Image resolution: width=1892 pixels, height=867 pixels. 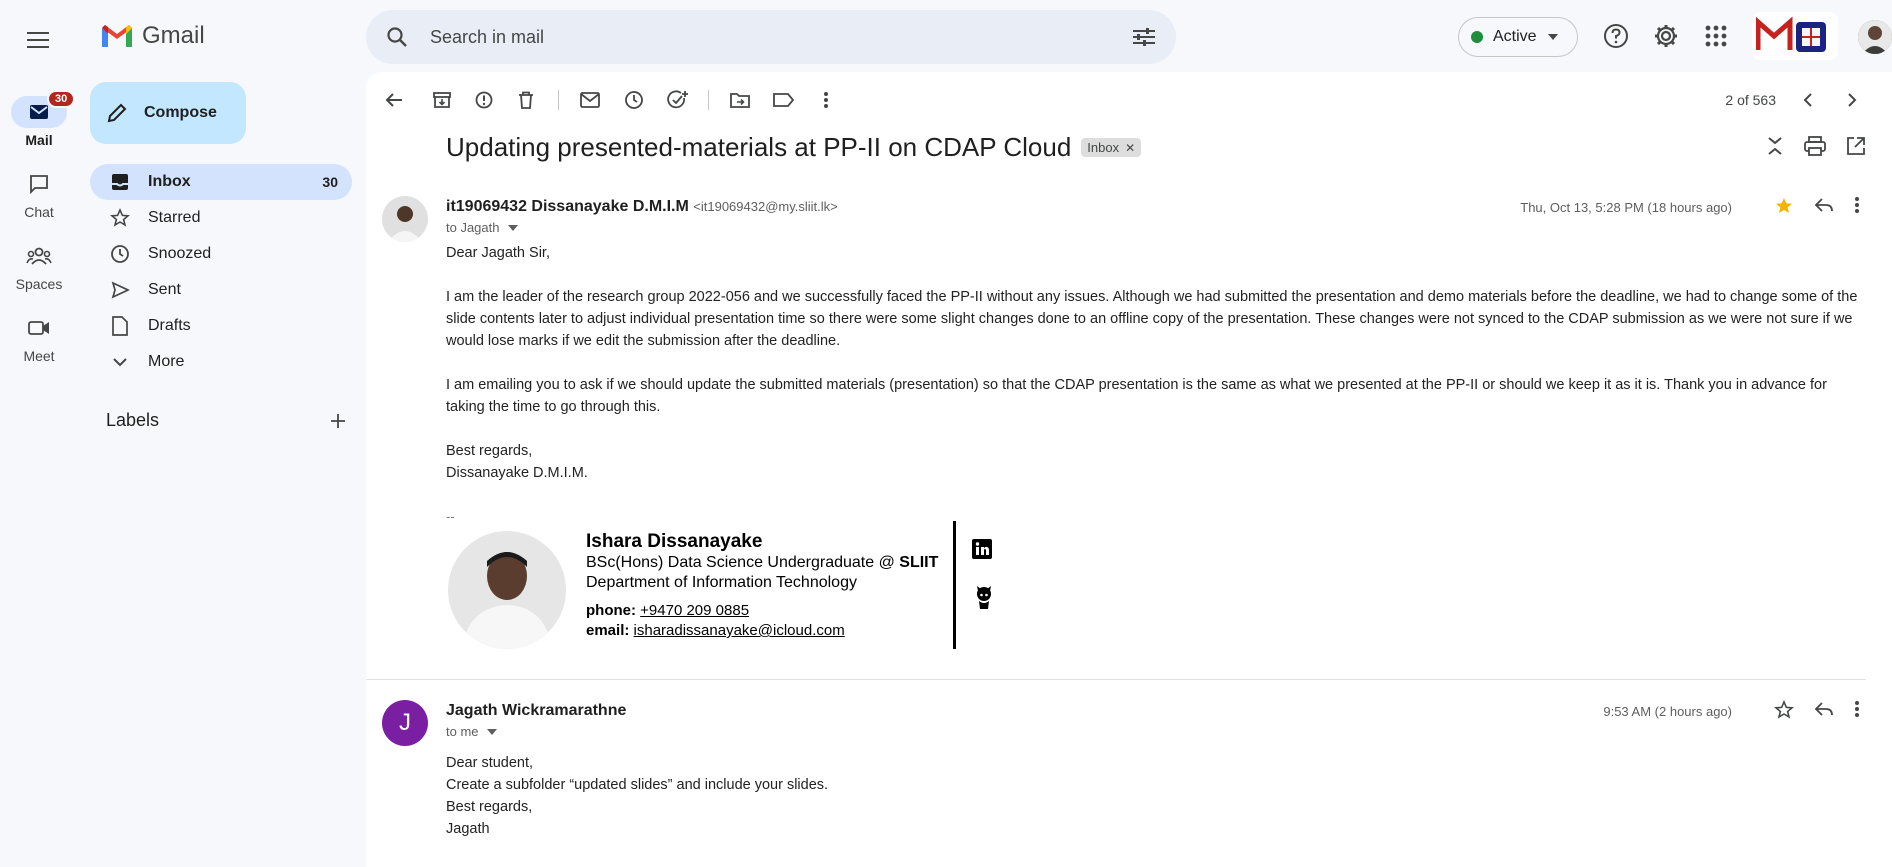 I want to click on university-logo-icon, so click(x=1791, y=34).